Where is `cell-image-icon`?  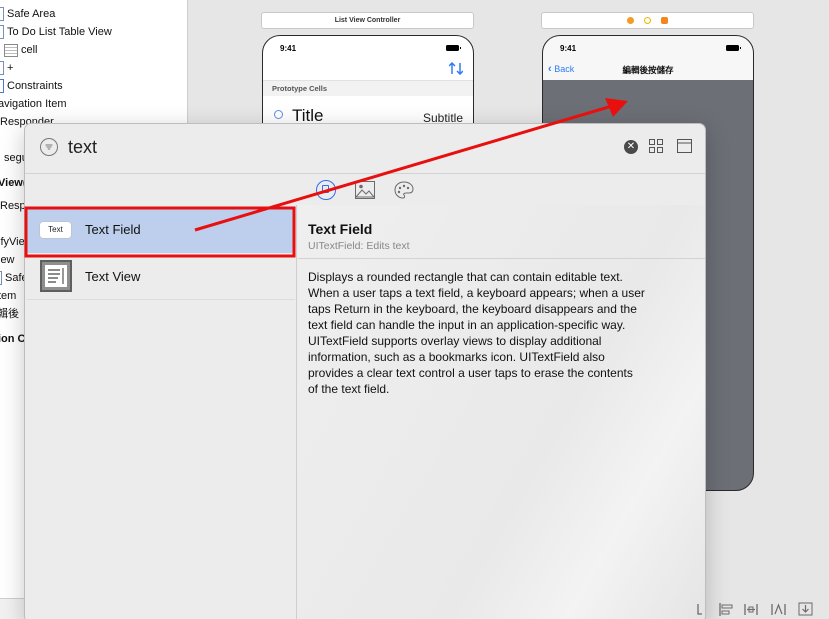
cell-image-icon is located at coordinates (278, 114).